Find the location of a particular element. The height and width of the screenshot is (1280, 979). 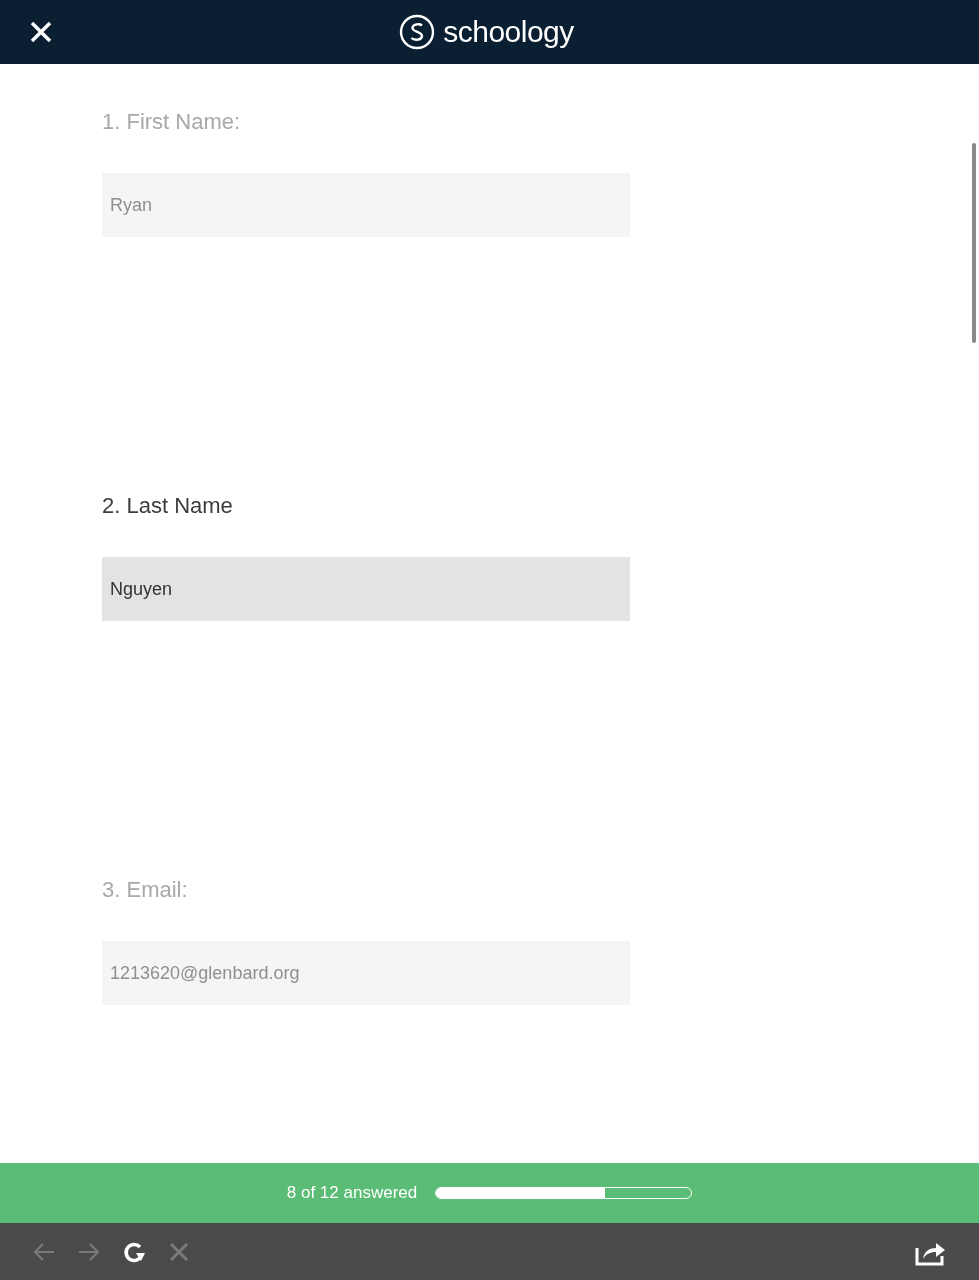

logo-icon is located at coordinates (417, 32).